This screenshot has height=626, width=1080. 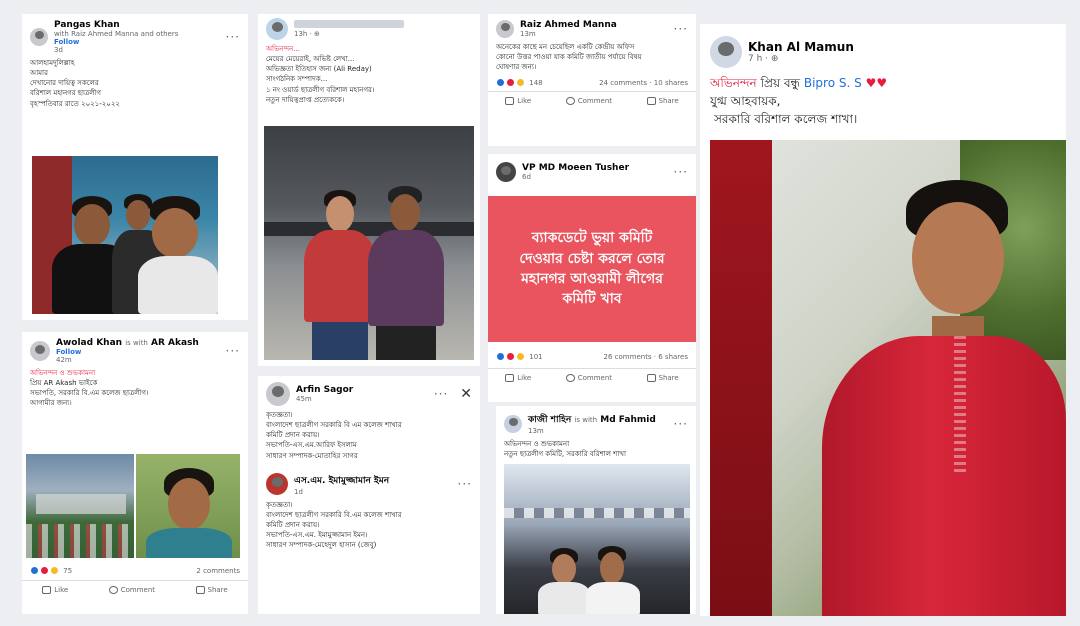 I want to click on post-time: 3d, so click(x=58, y=50).